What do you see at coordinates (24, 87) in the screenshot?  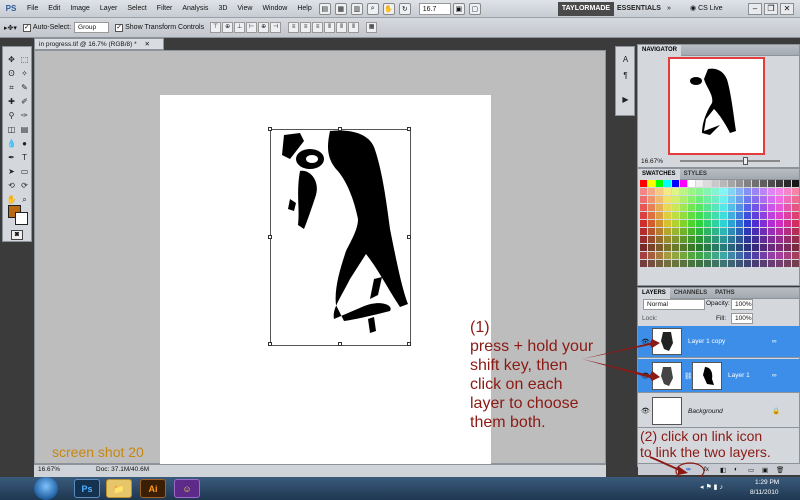 I see `eyedropper-tool-icon: ✎` at bounding box center [24, 87].